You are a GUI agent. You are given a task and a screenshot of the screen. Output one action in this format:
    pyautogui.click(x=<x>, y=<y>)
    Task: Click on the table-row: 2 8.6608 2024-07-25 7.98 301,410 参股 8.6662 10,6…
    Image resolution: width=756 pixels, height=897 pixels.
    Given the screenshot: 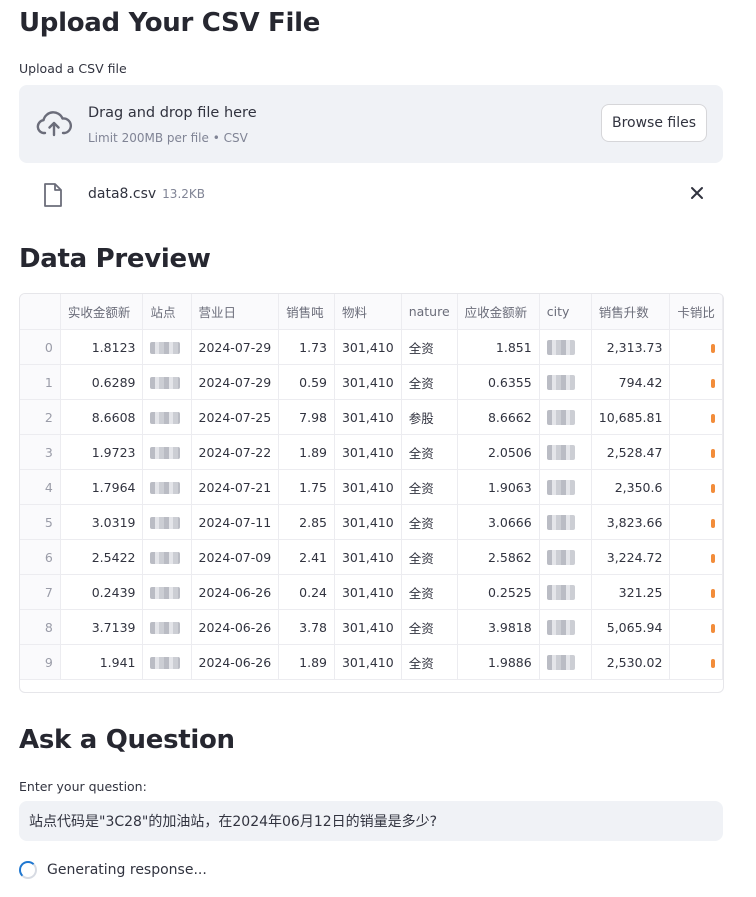 What is the action you would take?
    pyautogui.click(x=371, y=417)
    